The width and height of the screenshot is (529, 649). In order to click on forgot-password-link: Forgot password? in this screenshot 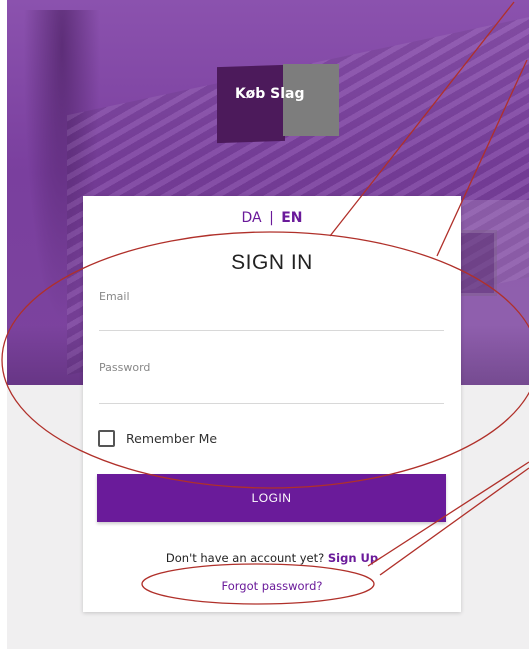, I will do `click(272, 586)`.